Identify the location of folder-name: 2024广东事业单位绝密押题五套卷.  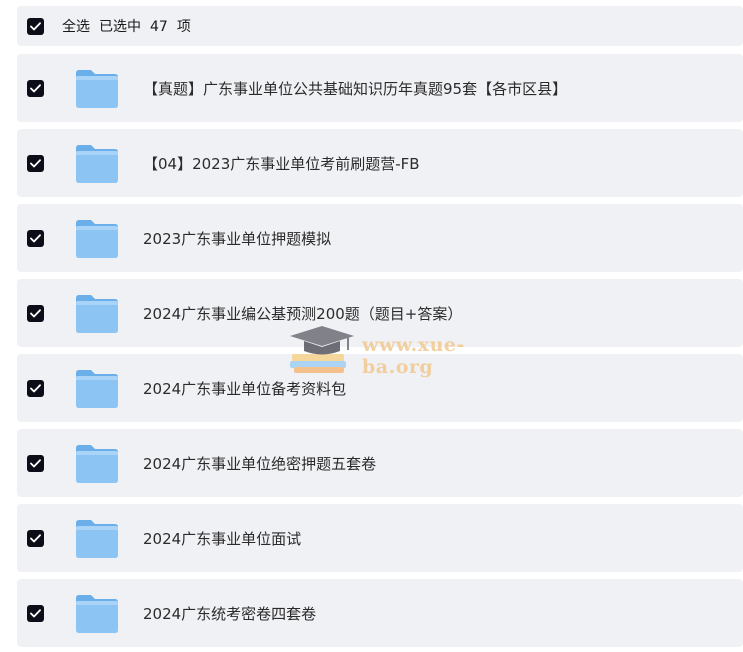
(260, 463).